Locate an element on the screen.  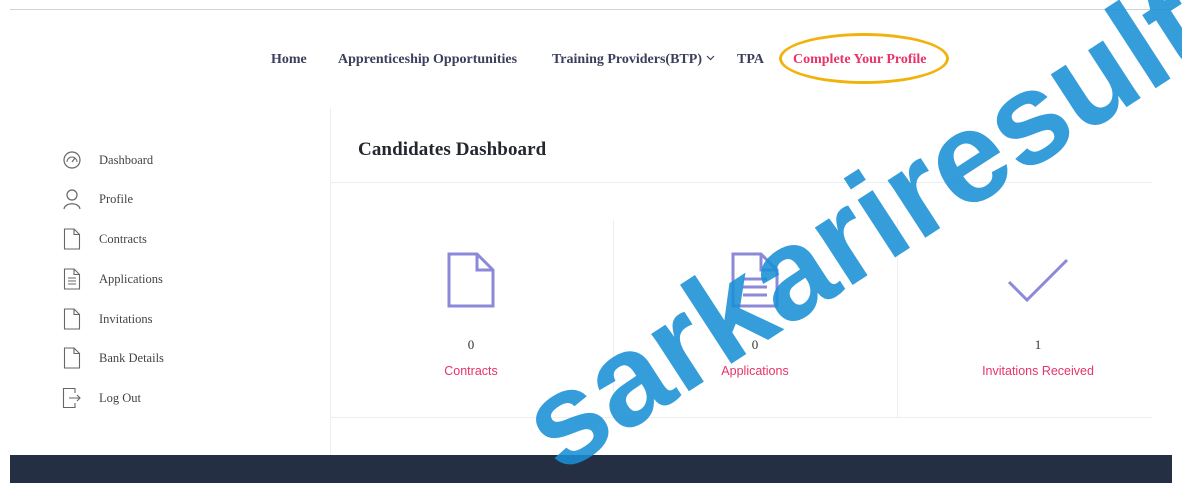
contracts-count: 0 is located at coordinates (471, 344).